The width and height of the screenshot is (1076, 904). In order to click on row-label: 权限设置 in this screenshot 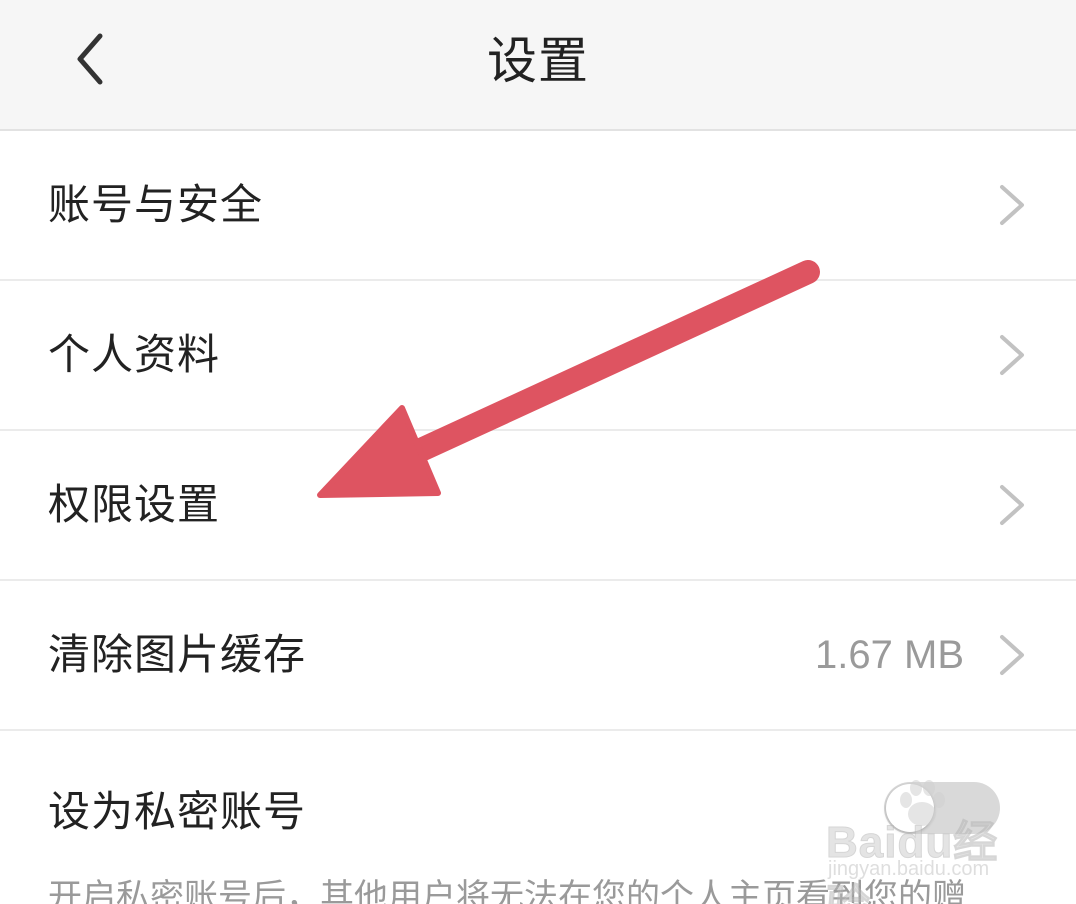, I will do `click(134, 504)`.